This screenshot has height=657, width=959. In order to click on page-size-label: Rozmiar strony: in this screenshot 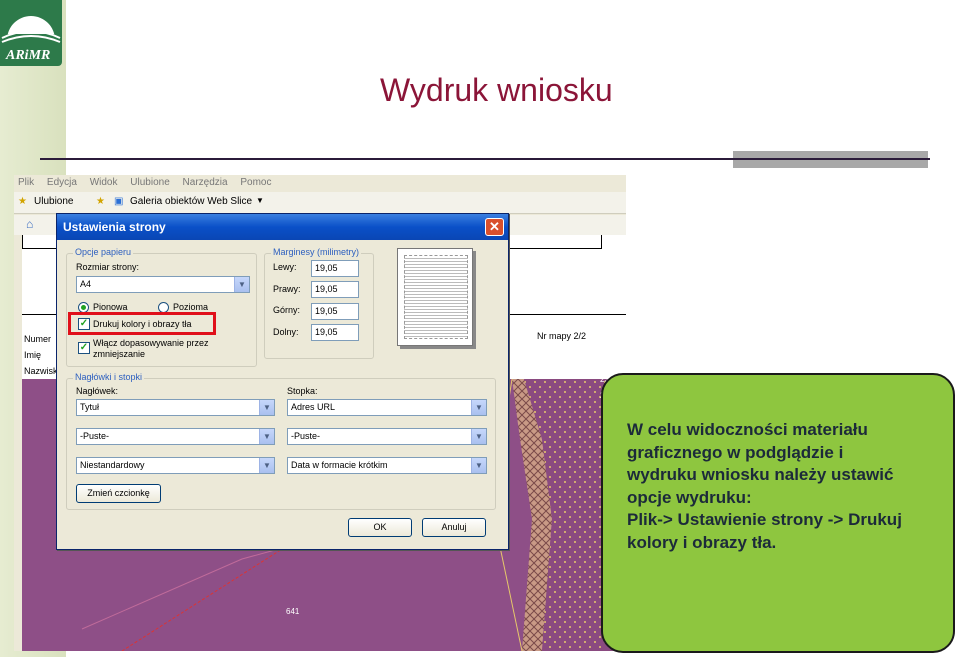, I will do `click(108, 267)`.